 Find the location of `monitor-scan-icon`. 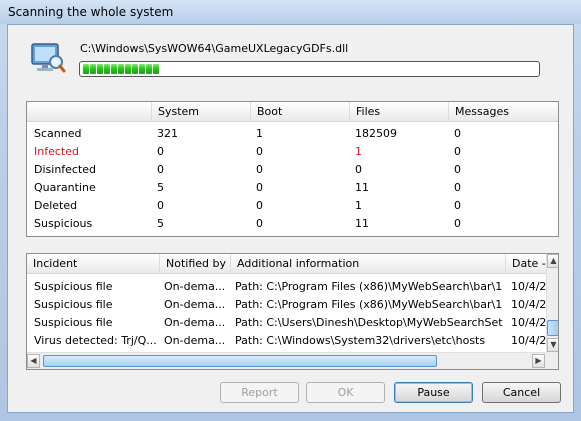

monitor-scan-icon is located at coordinates (48, 58).